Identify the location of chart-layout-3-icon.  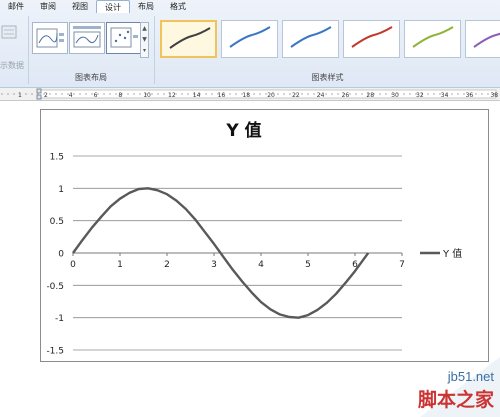
(124, 37).